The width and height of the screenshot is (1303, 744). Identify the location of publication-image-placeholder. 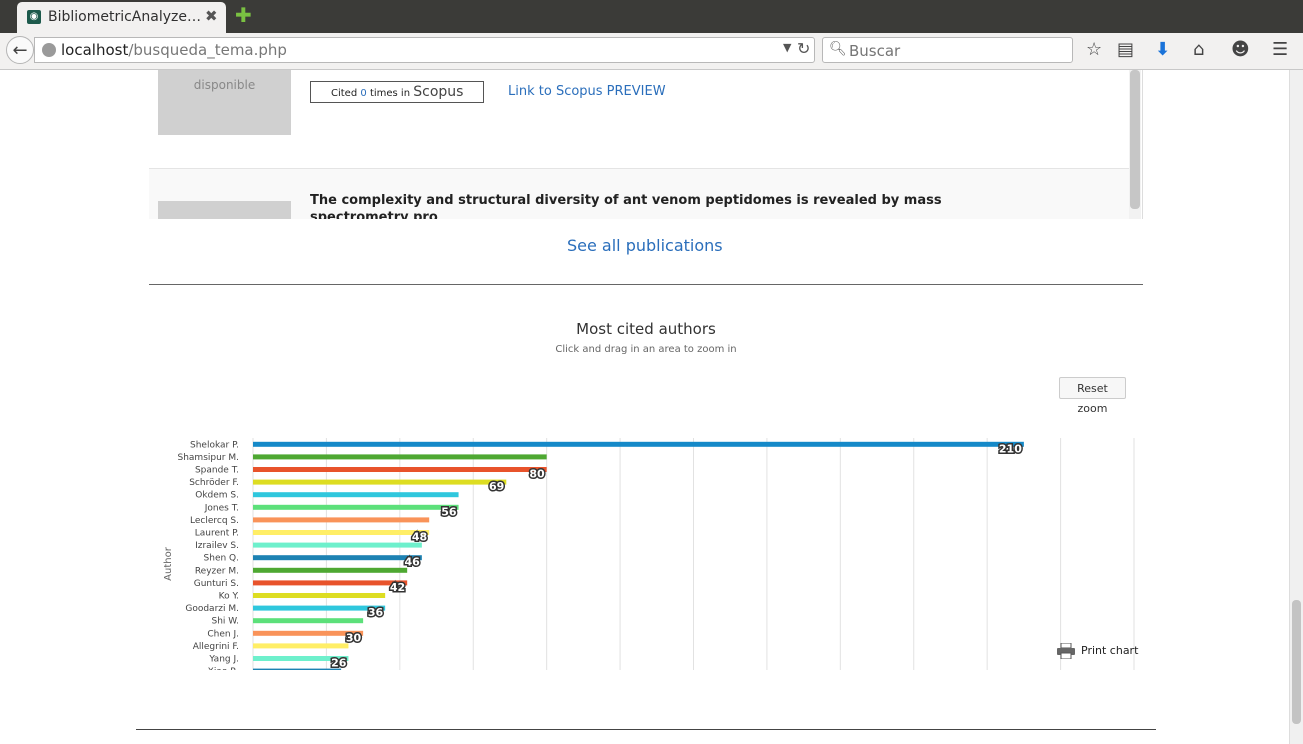
(224, 210).